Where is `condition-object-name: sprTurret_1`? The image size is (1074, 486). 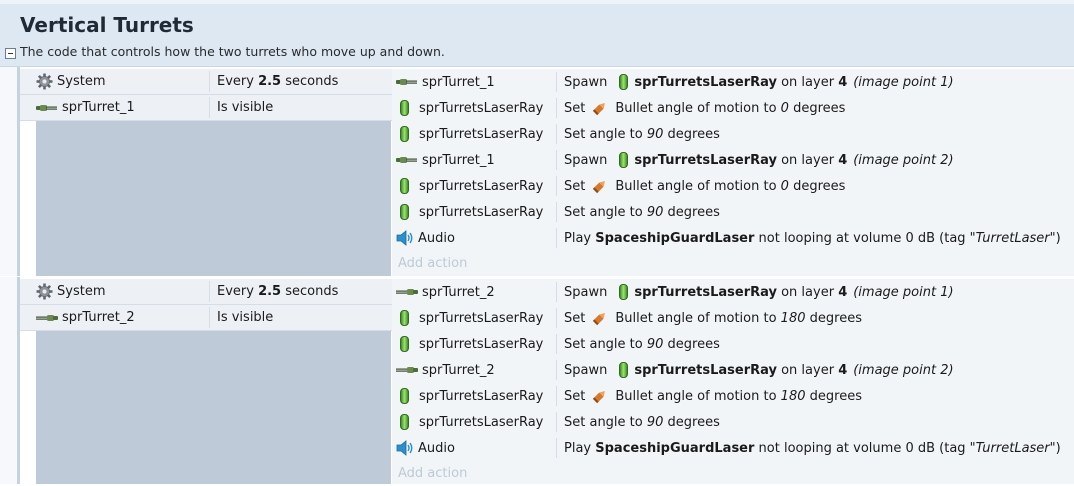 condition-object-name: sprTurret_1 is located at coordinates (98, 107).